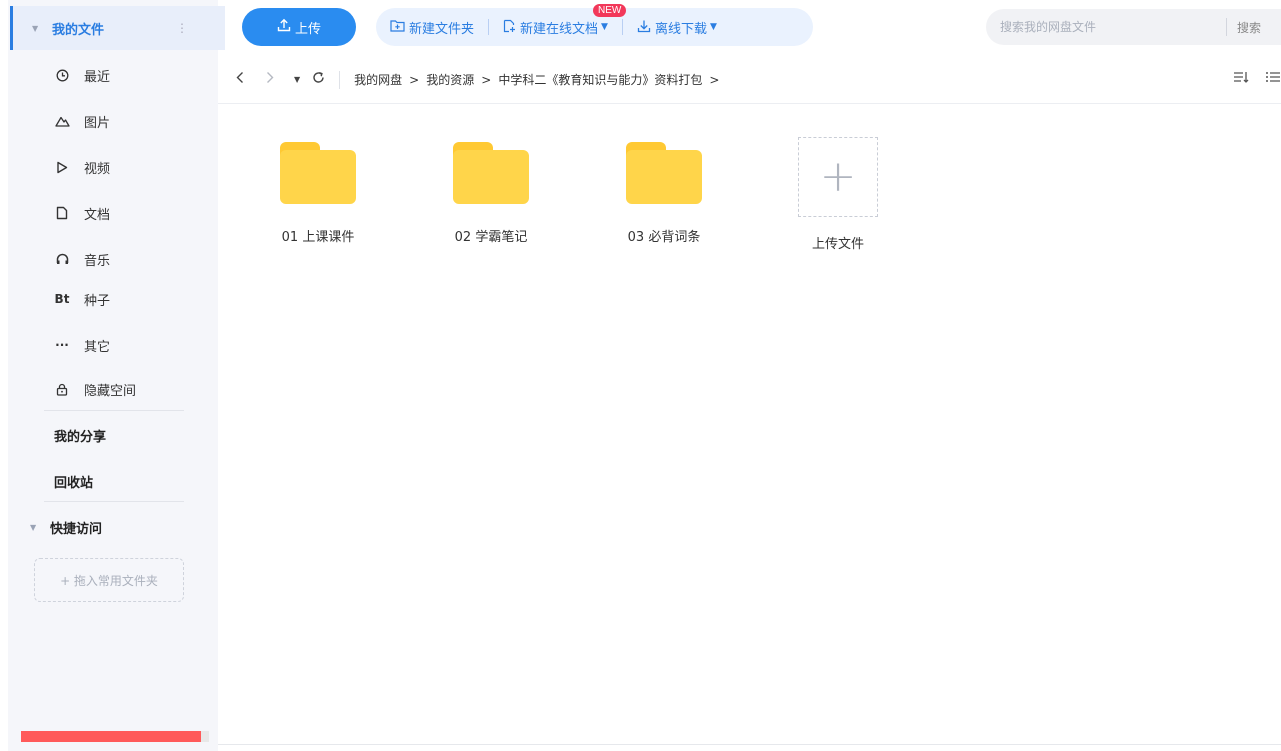 The width and height of the screenshot is (1281, 751). I want to click on sidebar-item-torrents: Bt 种子, so click(96, 299).